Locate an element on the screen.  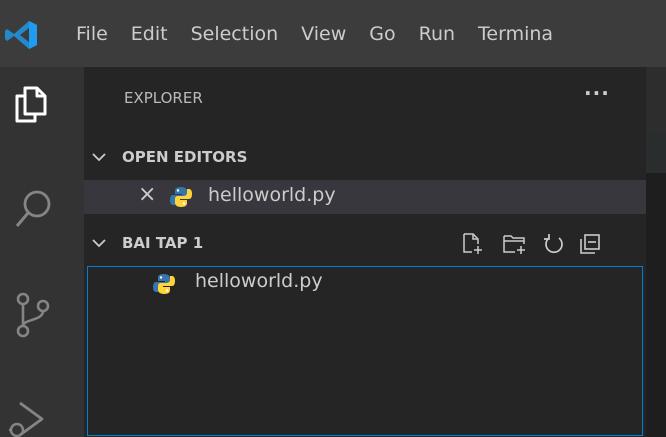
file-item: helloworld.py is located at coordinates (365, 284).